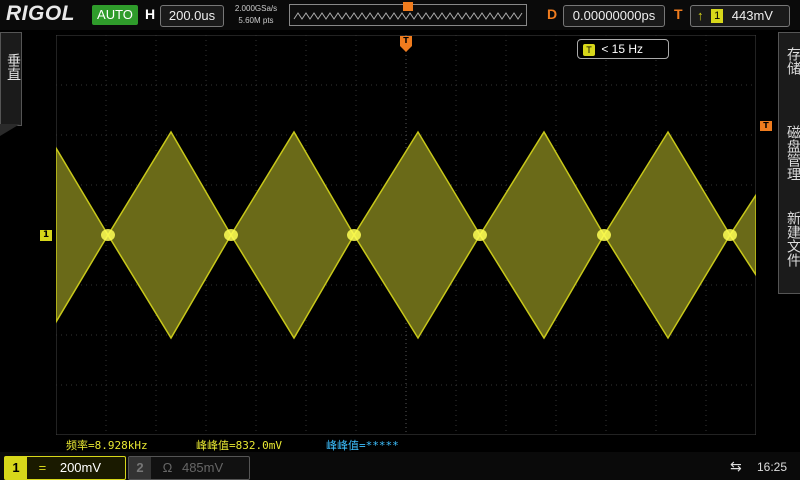  Describe the element at coordinates (167, 467) in the screenshot. I see `channel2-impedance-icon: Ω` at that location.